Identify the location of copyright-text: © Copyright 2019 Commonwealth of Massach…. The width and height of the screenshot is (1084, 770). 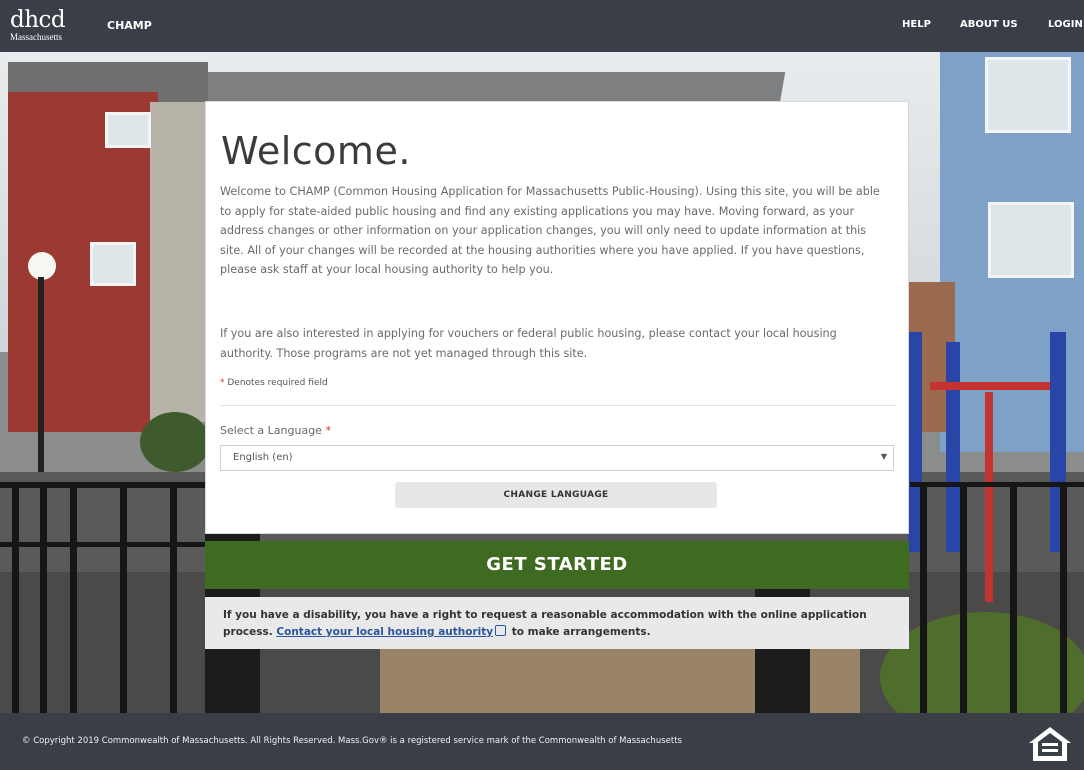
(352, 741).